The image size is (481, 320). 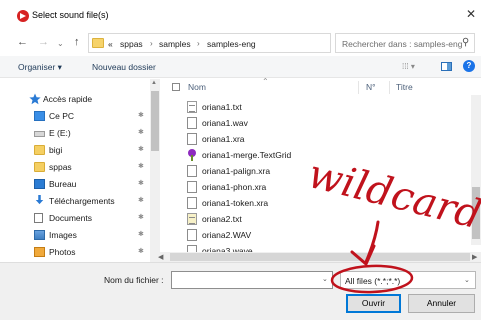 I want to click on recent-locations-icon: ⌄, so click(x=60, y=44).